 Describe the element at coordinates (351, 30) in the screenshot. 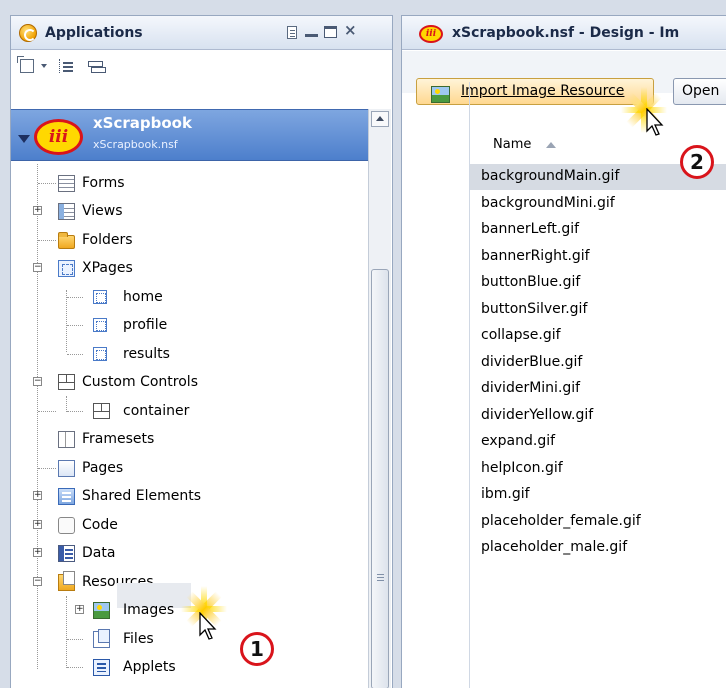

I see `close-icon: ×` at that location.